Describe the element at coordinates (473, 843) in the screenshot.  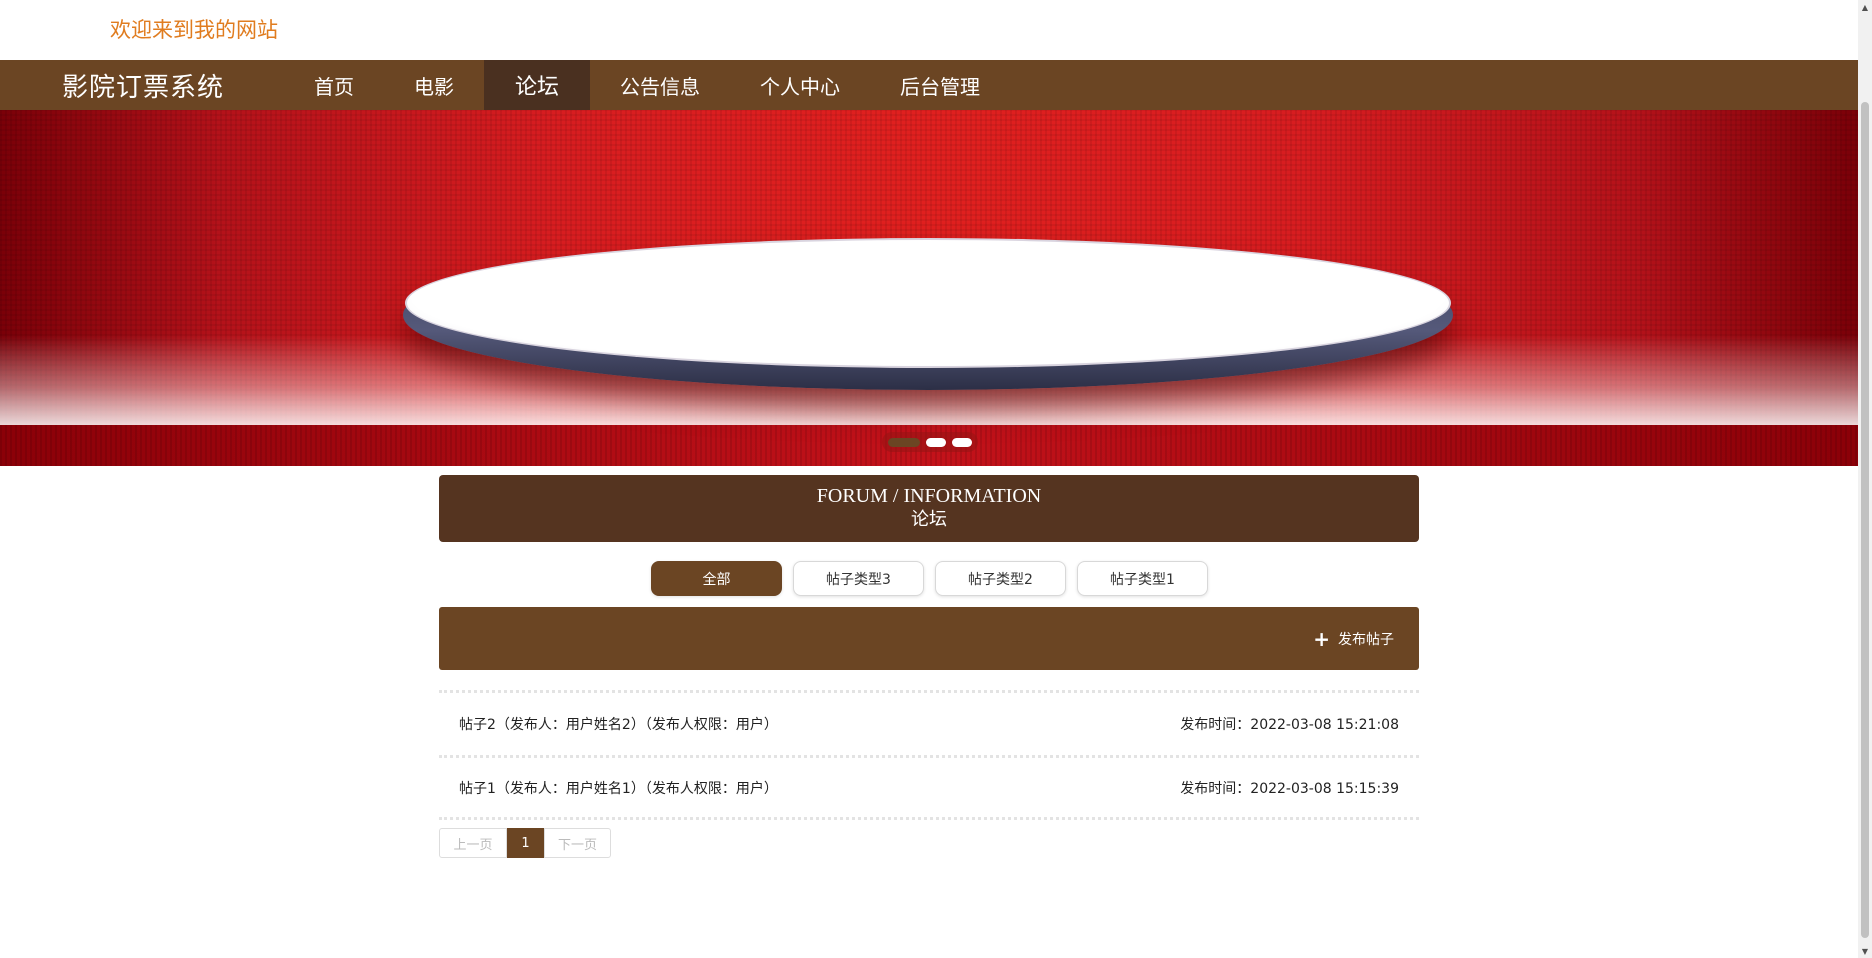
I see `prev-page-button: 上一页` at that location.